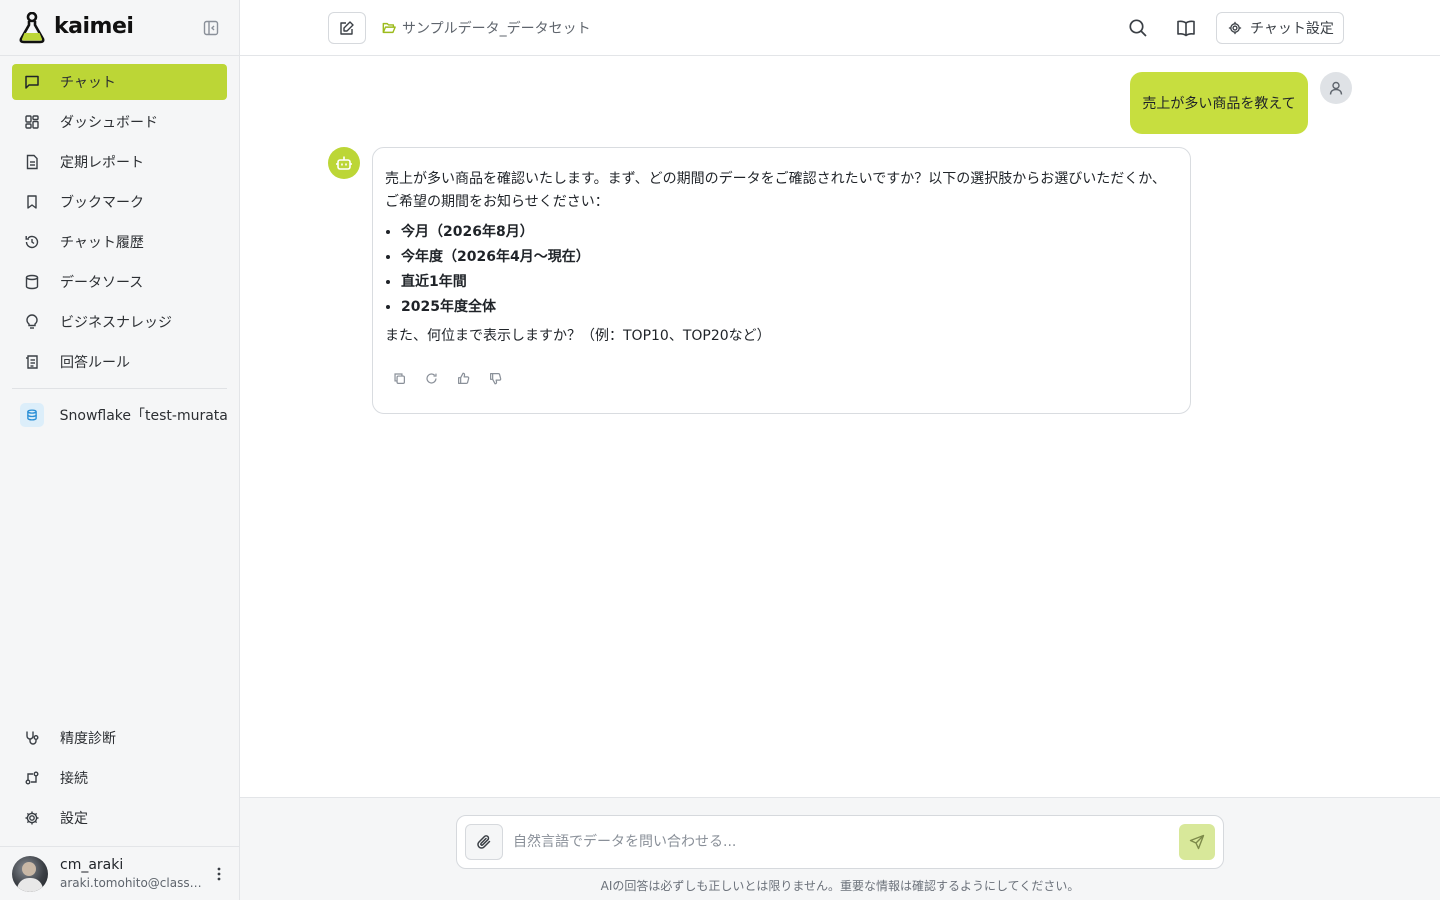 This screenshot has height=900, width=1440. I want to click on send-button, so click(1197, 842).